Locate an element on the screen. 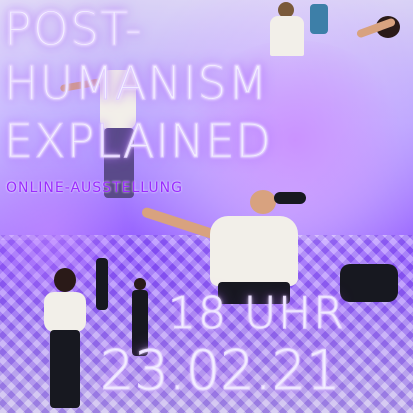 The height and width of the screenshot is (413, 413). person-vr-bottom-left is located at coordinates (66, 338).